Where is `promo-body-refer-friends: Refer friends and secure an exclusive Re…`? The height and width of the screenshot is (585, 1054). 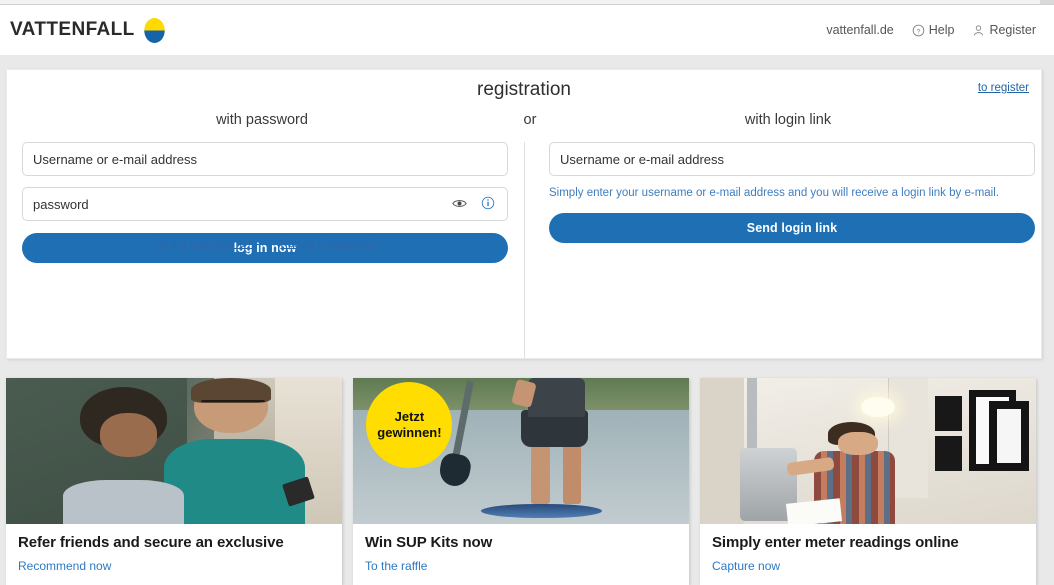
promo-body-refer-friends: Refer friends and secure an exclusive Re… is located at coordinates (174, 554).